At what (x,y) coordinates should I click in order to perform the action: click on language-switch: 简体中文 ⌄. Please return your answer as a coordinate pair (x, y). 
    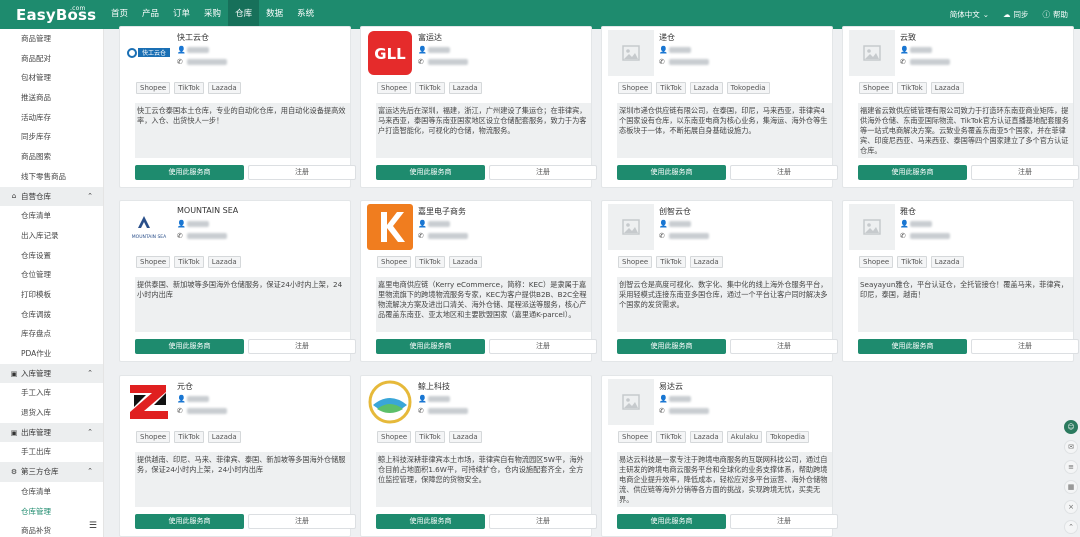
    Looking at the image, I should click on (969, 14).